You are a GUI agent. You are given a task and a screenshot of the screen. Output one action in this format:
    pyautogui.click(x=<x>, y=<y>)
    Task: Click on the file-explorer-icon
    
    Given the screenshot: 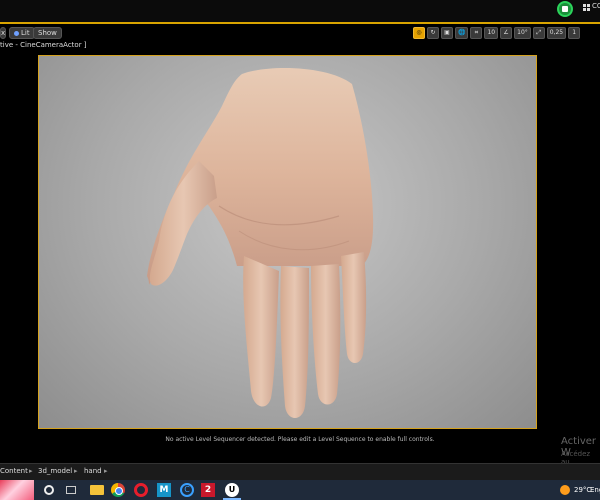 What is the action you would take?
    pyautogui.click(x=97, y=490)
    